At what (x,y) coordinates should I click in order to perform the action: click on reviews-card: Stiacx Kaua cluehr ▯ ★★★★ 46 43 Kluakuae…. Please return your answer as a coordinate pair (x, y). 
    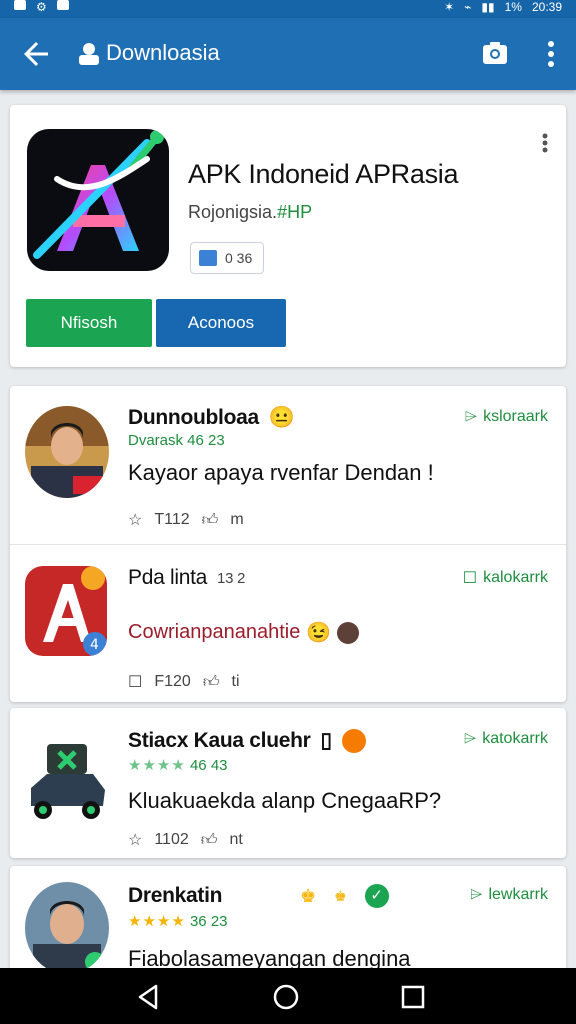
    Looking at the image, I should click on (288, 783).